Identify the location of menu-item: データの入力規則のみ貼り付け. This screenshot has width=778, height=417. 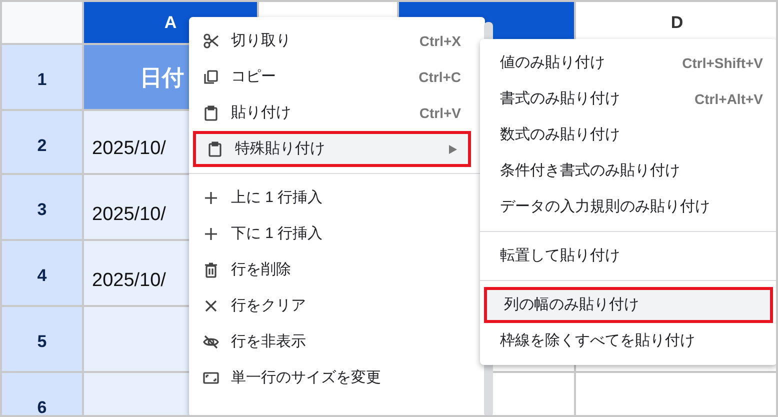
(628, 207).